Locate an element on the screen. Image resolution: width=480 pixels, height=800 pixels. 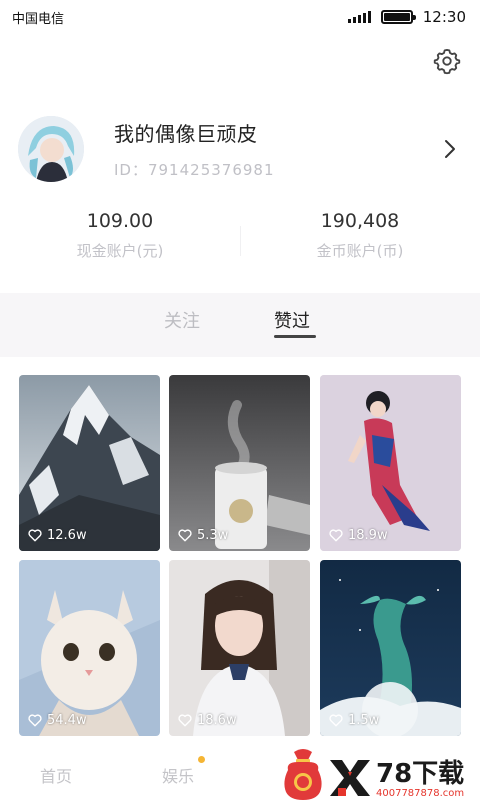
grid-item-cat: 54.4w is located at coordinates (89, 648).